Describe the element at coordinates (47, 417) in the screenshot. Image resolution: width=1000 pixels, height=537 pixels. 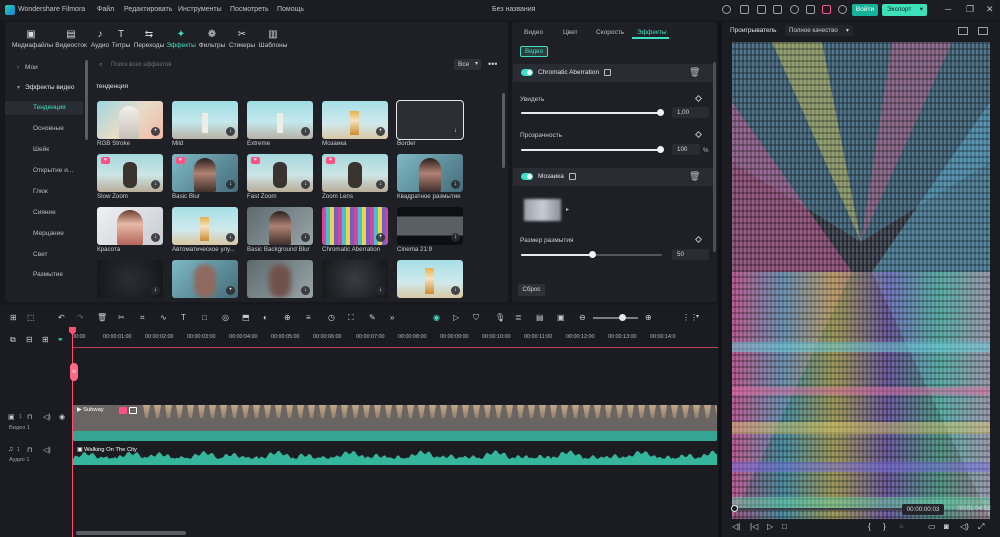
I see `speaker-icon: ◁)` at that location.